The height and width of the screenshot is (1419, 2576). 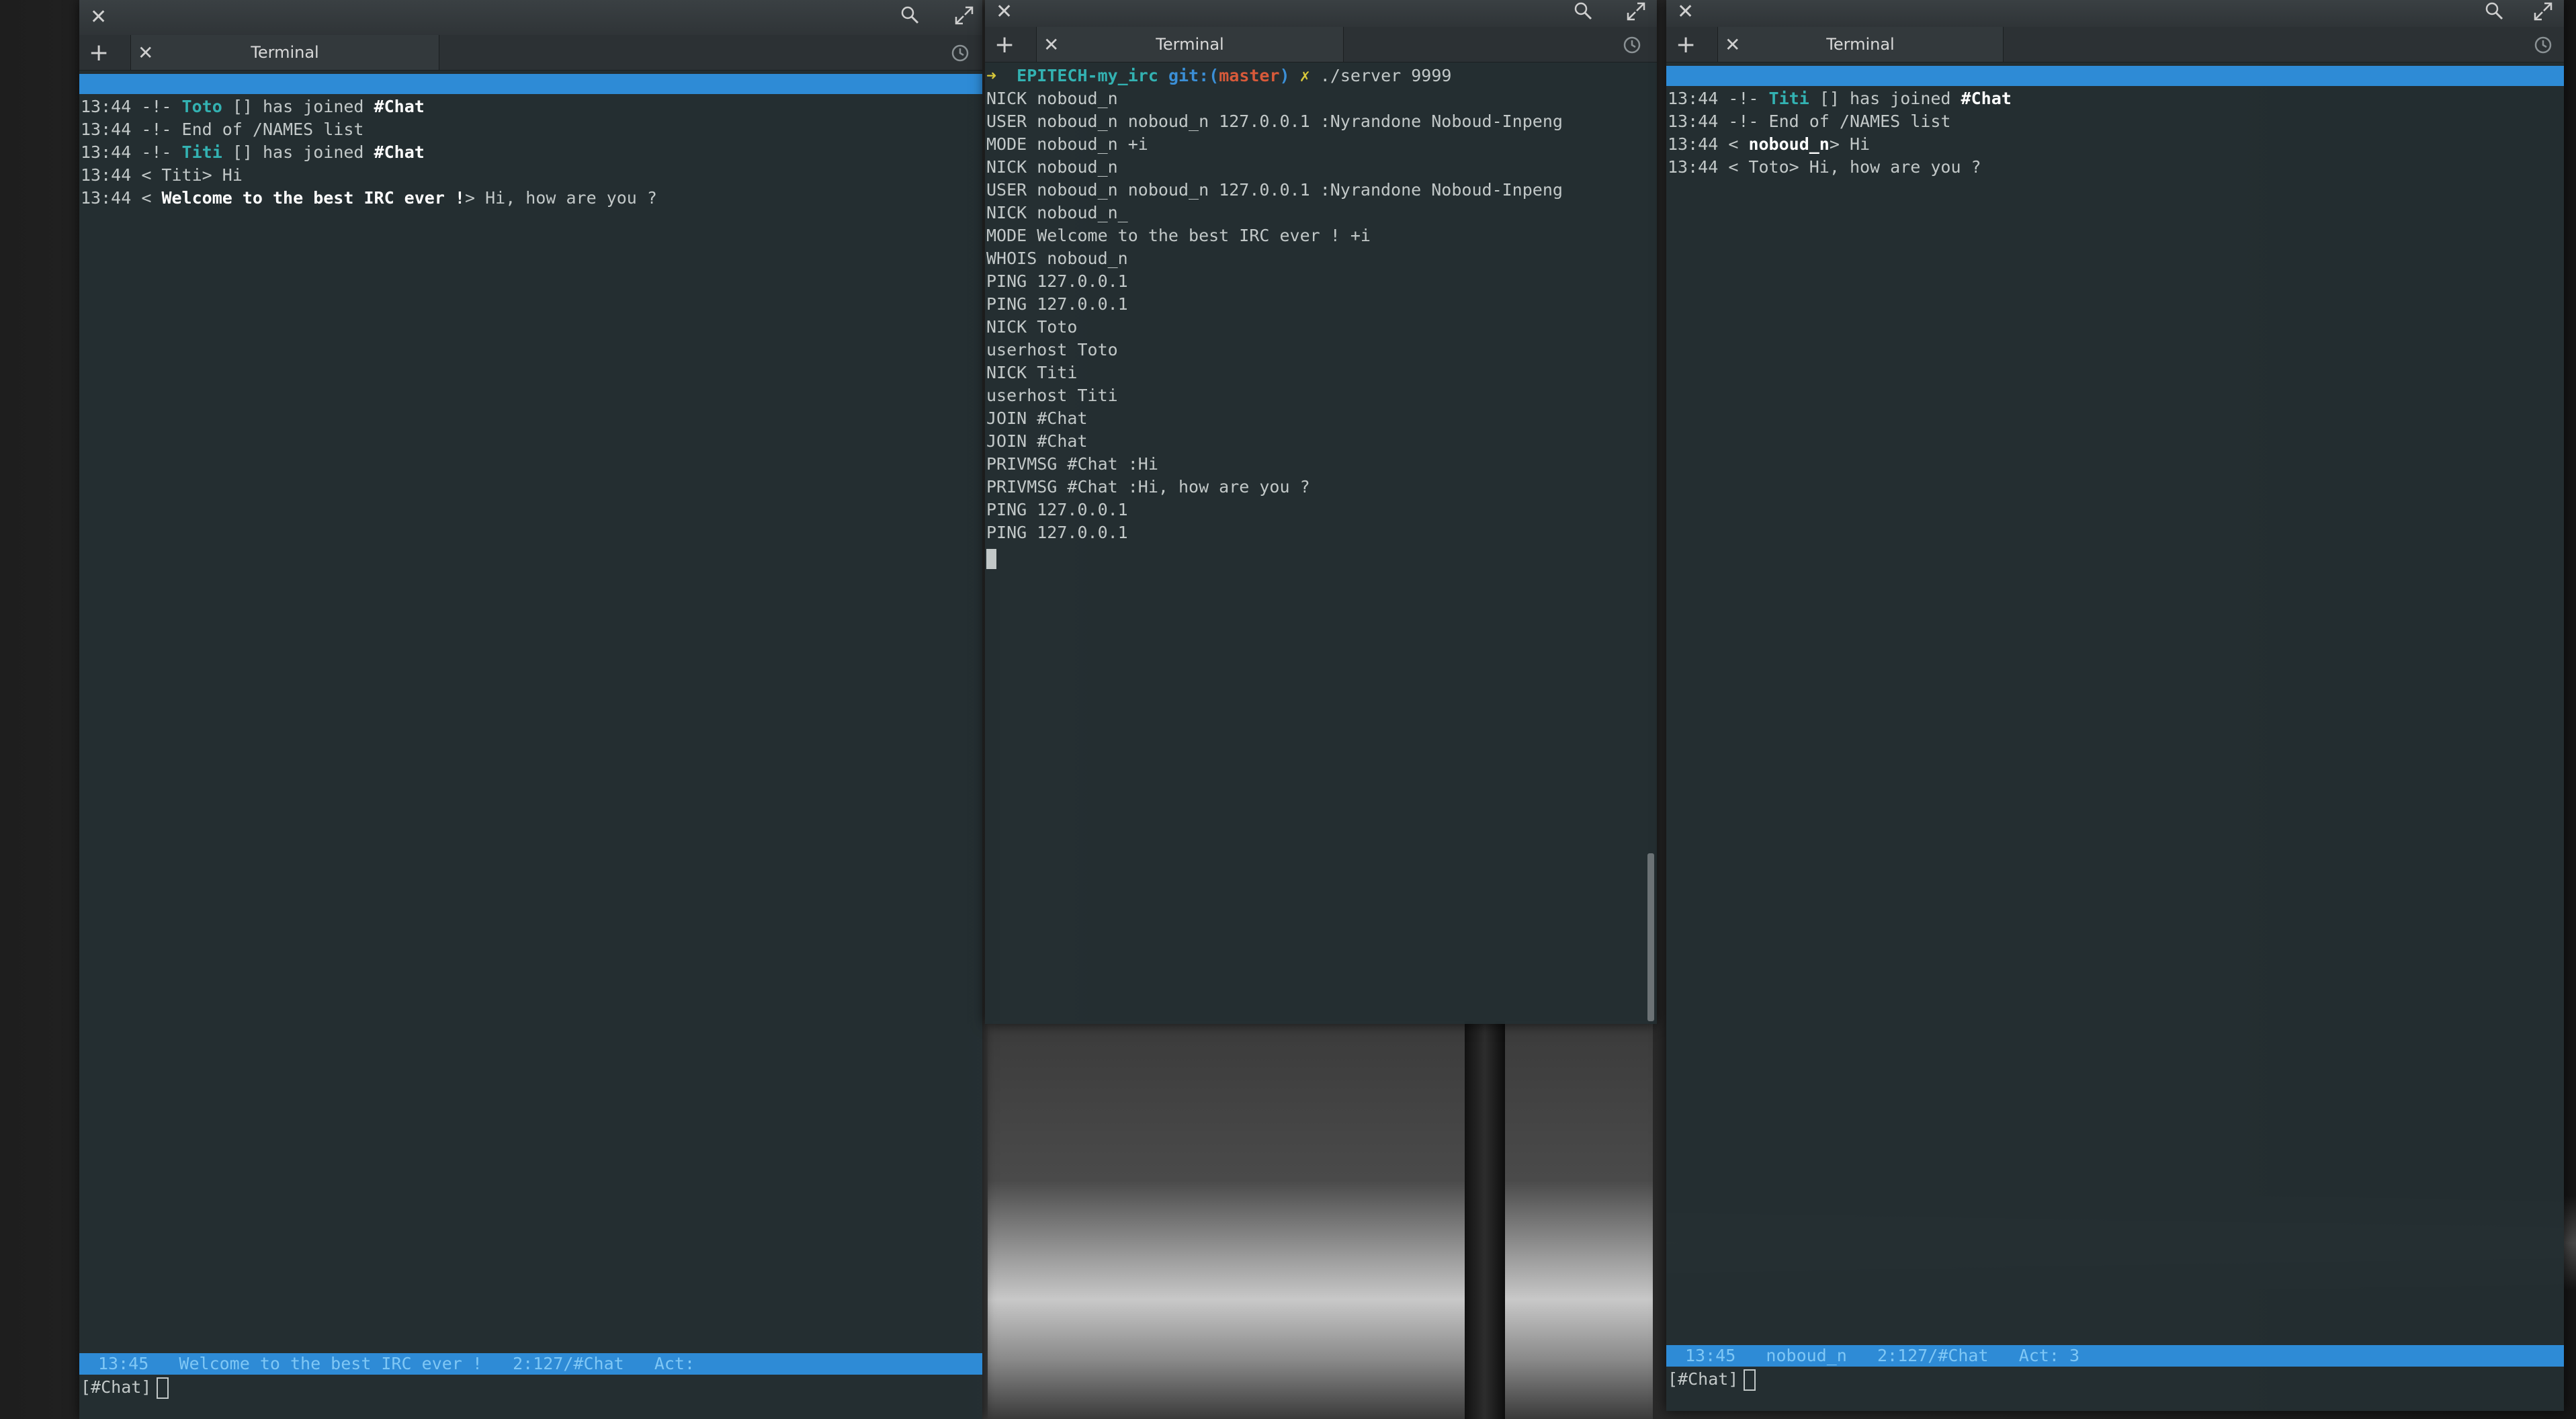 I want to click on log-line: WHOIS noboud_n, so click(x=1057, y=258).